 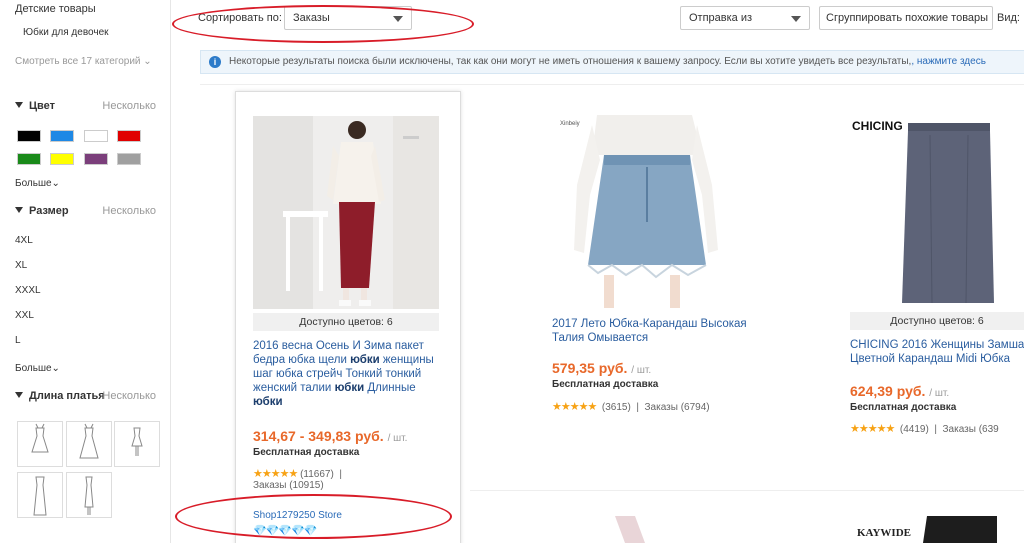 What do you see at coordinates (612, 84) in the screenshot?
I see `results-divider` at bounding box center [612, 84].